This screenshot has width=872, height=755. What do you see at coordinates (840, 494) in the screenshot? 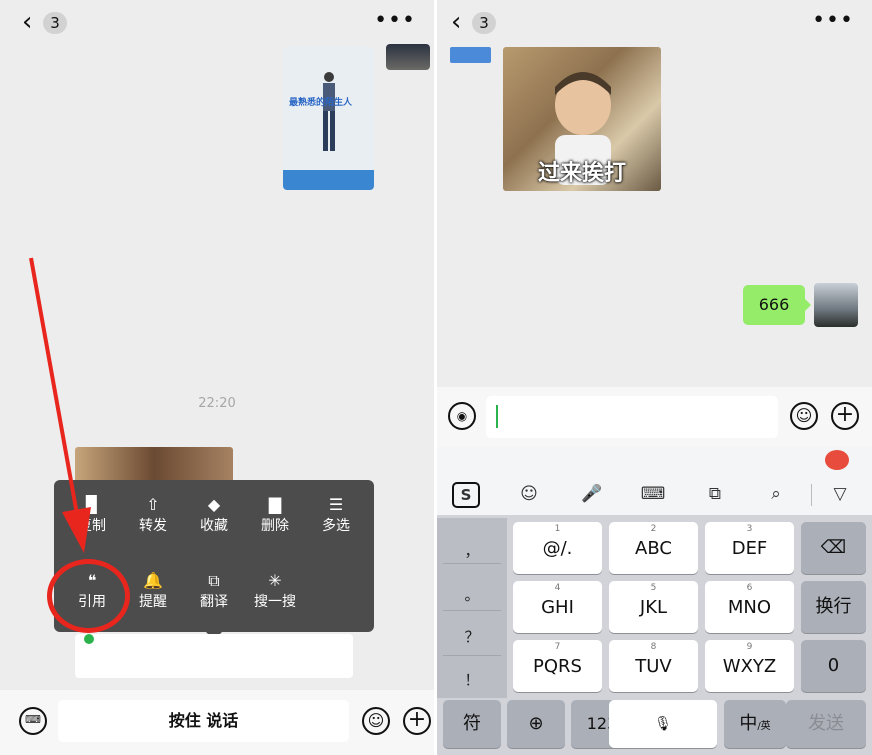
I see `collapse-keyboard-icon: ▽` at bounding box center [840, 494].